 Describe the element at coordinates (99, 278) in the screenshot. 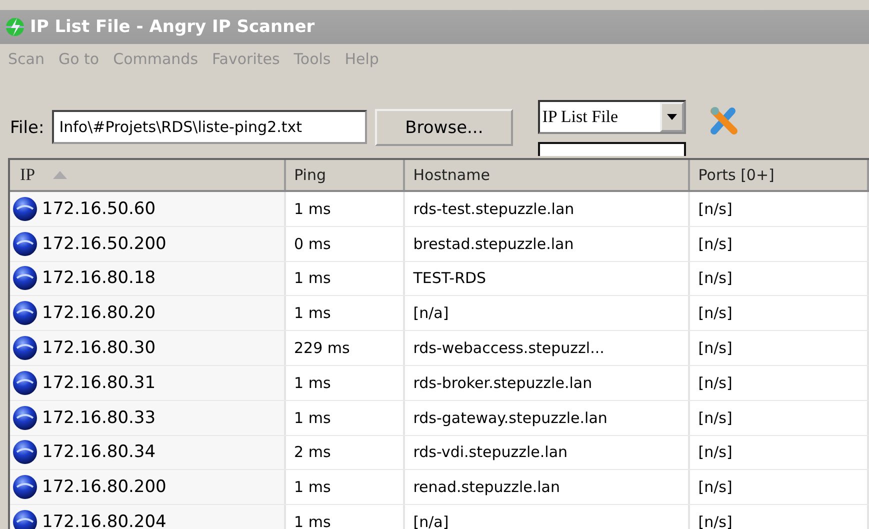

I see `ip-cell: 172.16.80.18` at that location.